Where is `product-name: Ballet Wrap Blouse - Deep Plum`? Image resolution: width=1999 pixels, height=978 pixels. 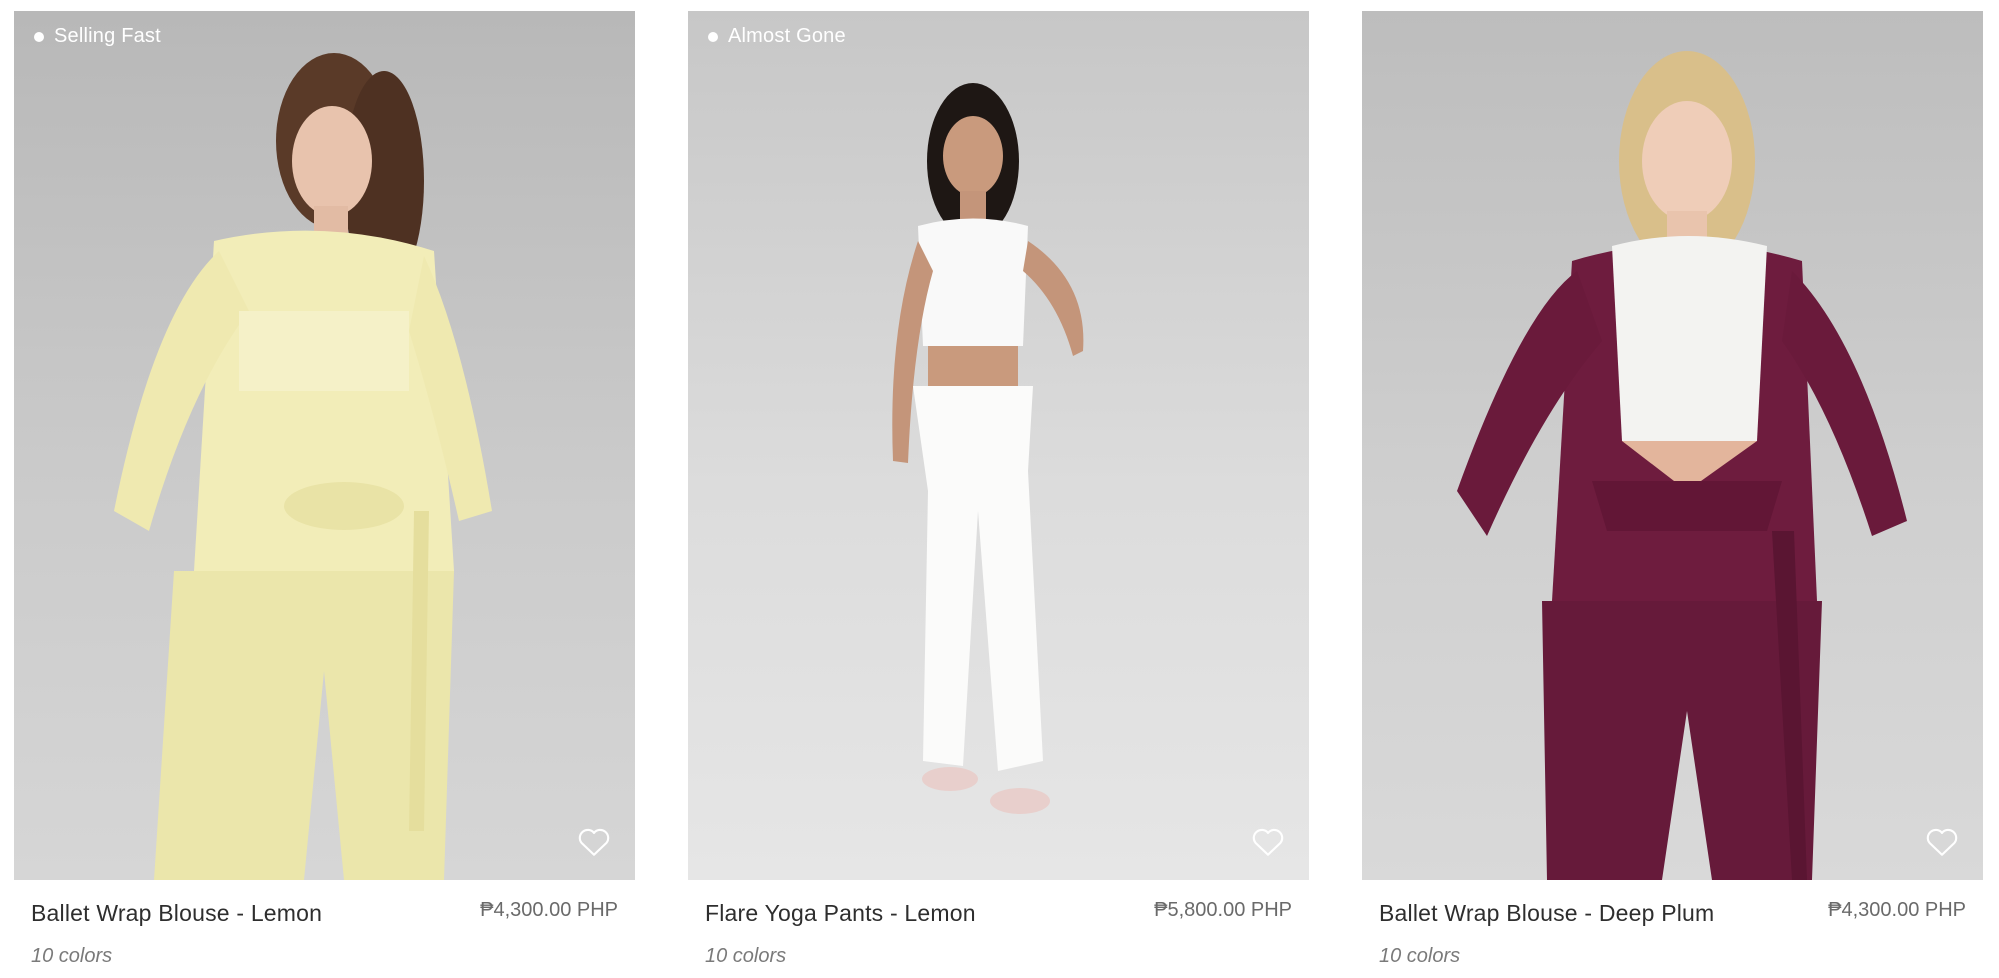
product-name: Ballet Wrap Blouse - Deep Plum is located at coordinates (1546, 913).